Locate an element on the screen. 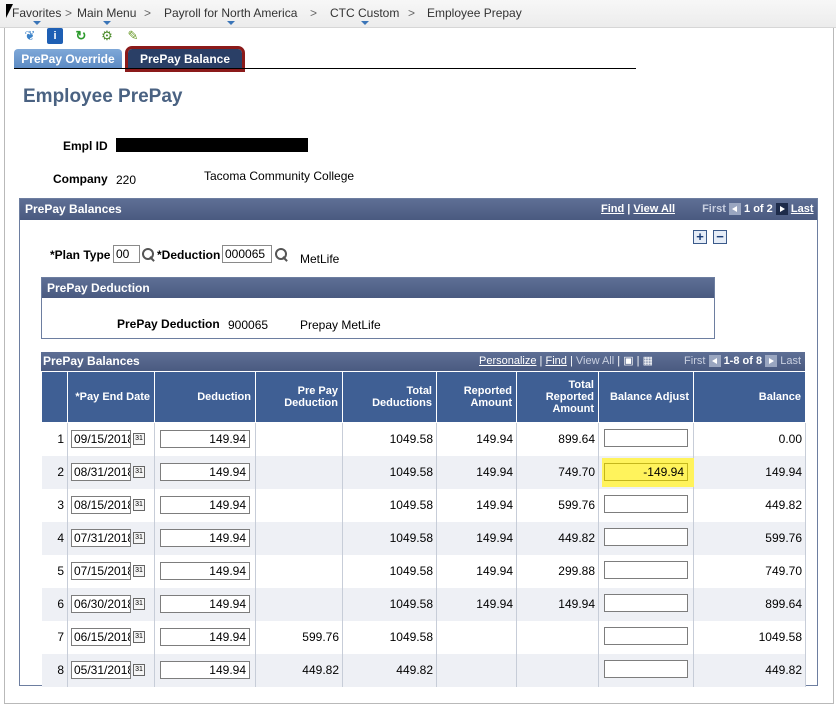 The image size is (838, 707). balance-cell: 149.94 is located at coordinates (749, 472).